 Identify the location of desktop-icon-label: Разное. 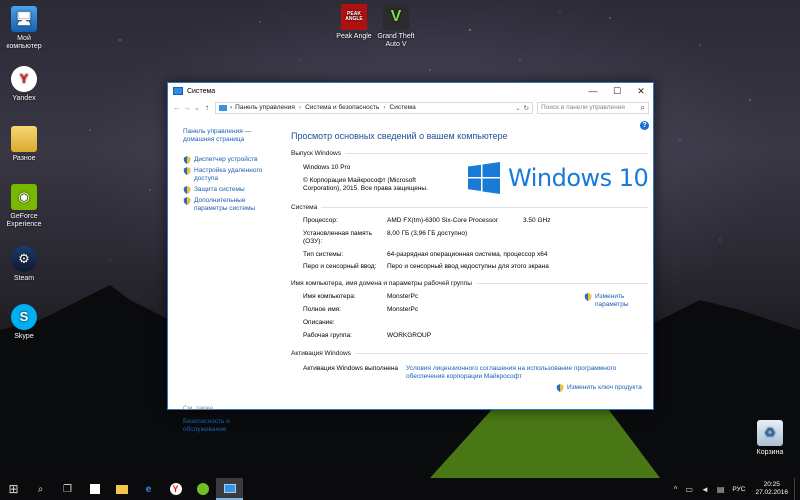
(24, 158).